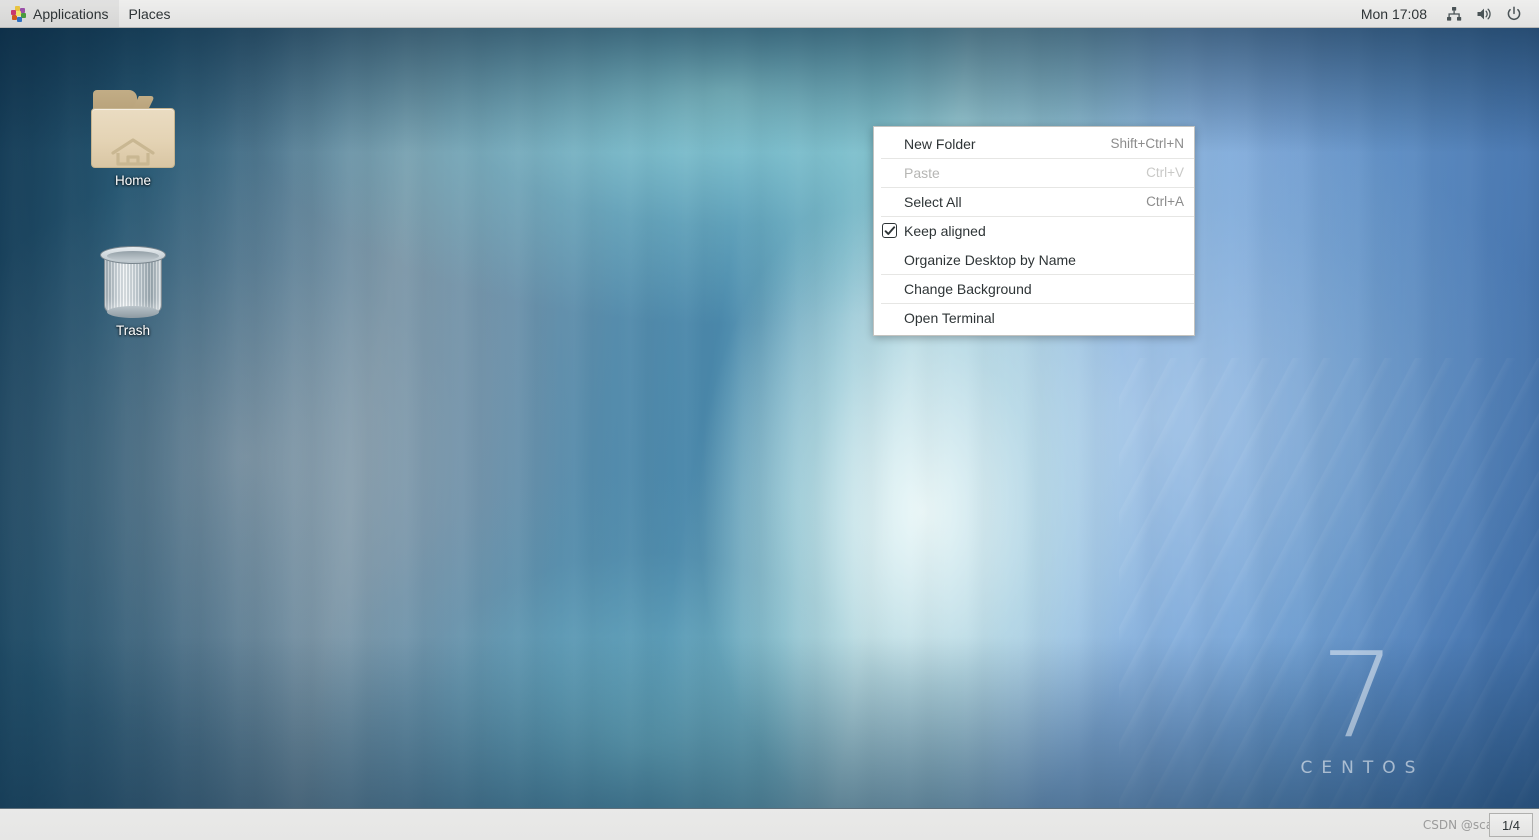 The height and width of the screenshot is (840, 1539). What do you see at coordinates (940, 143) in the screenshot?
I see `menu-item-label: New Folder` at bounding box center [940, 143].